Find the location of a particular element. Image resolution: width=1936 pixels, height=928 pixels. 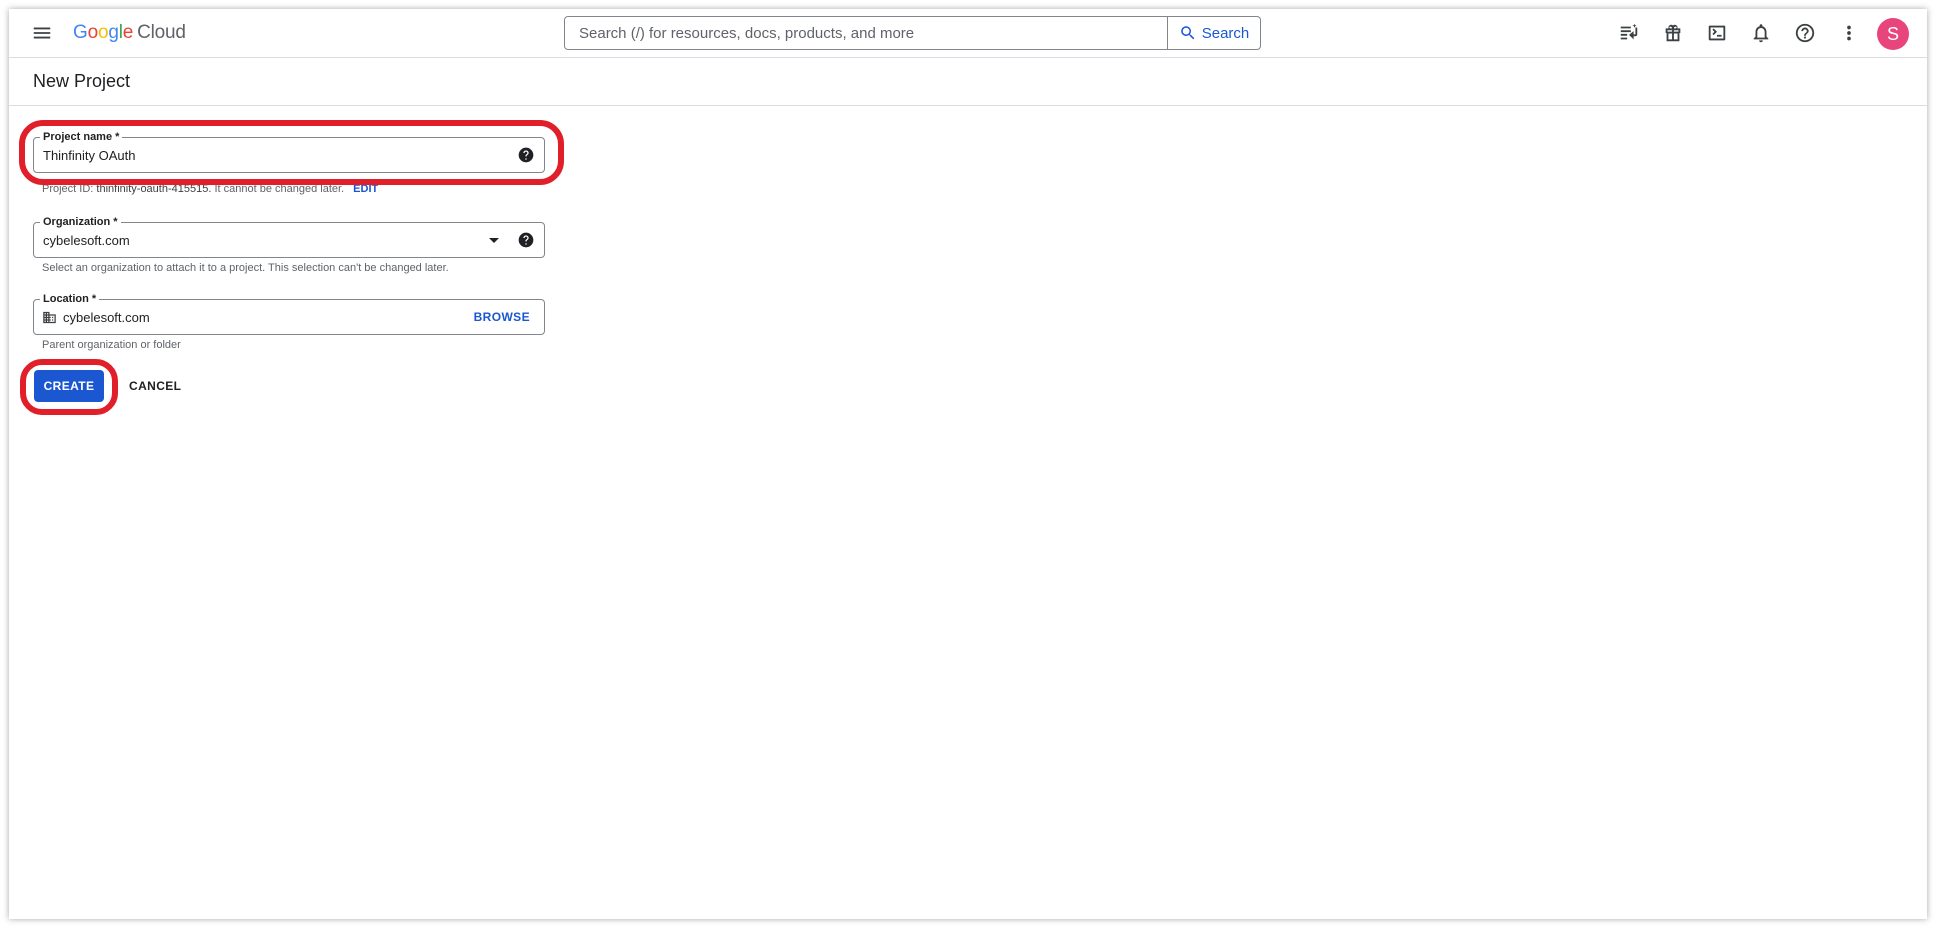

location-value: cybelesoft.com is located at coordinates (106, 317).